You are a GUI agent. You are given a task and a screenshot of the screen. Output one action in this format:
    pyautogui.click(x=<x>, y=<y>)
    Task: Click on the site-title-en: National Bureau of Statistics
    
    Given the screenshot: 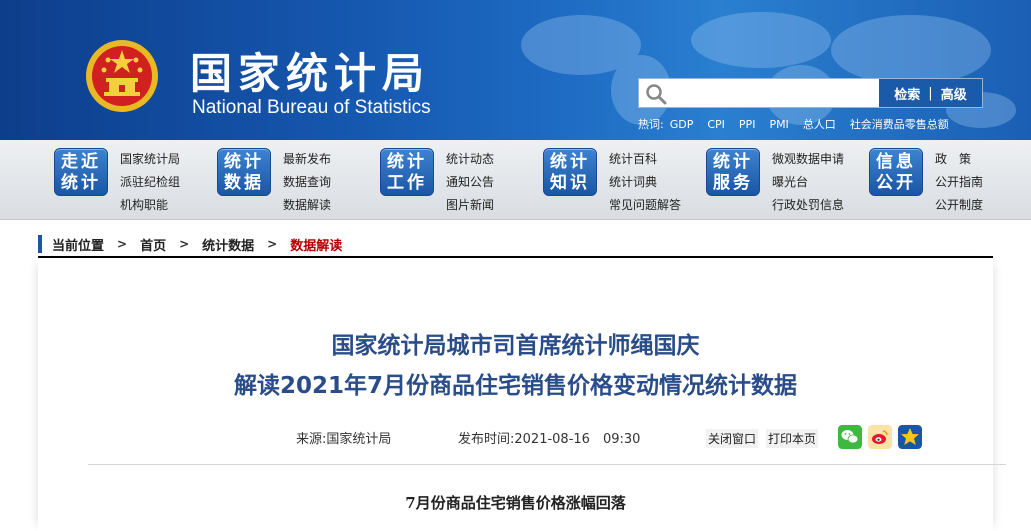 What is the action you would take?
    pyautogui.click(x=311, y=108)
    